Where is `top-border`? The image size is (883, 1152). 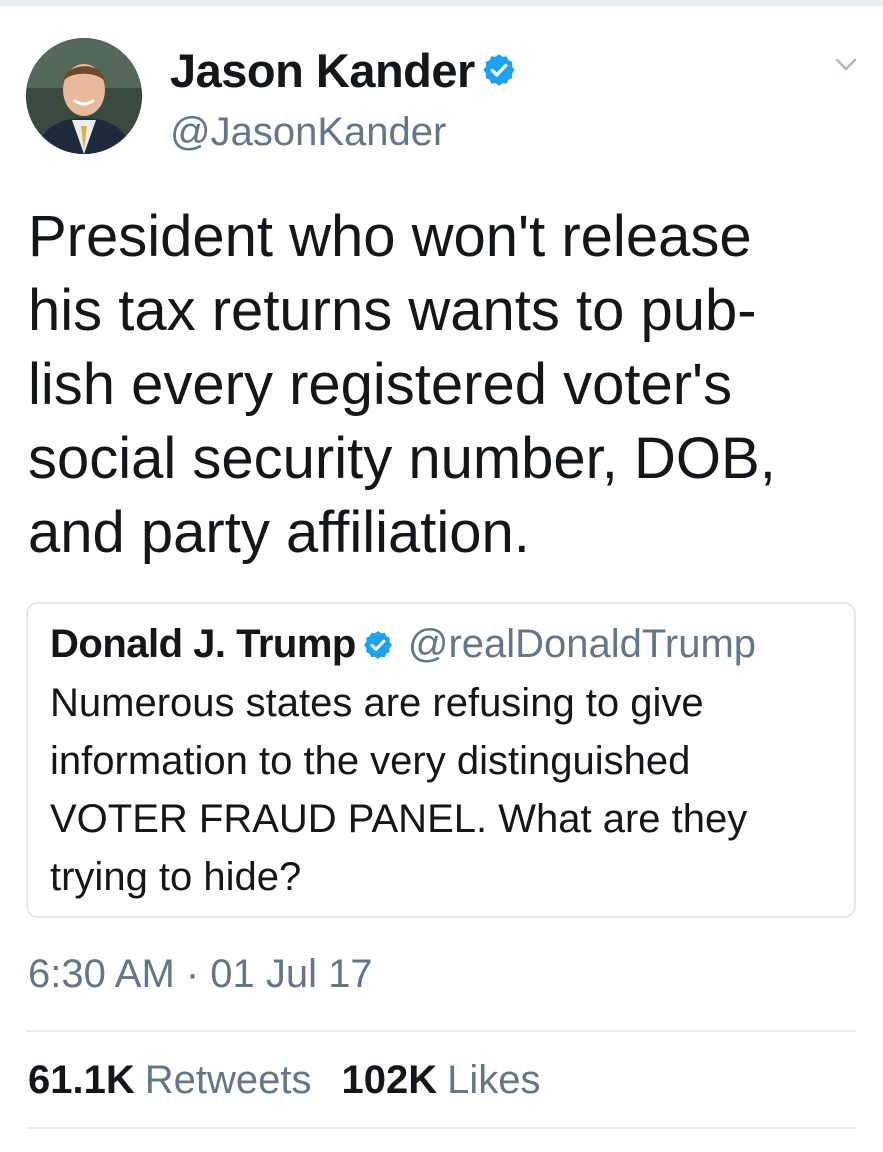
top-border is located at coordinates (441, 3).